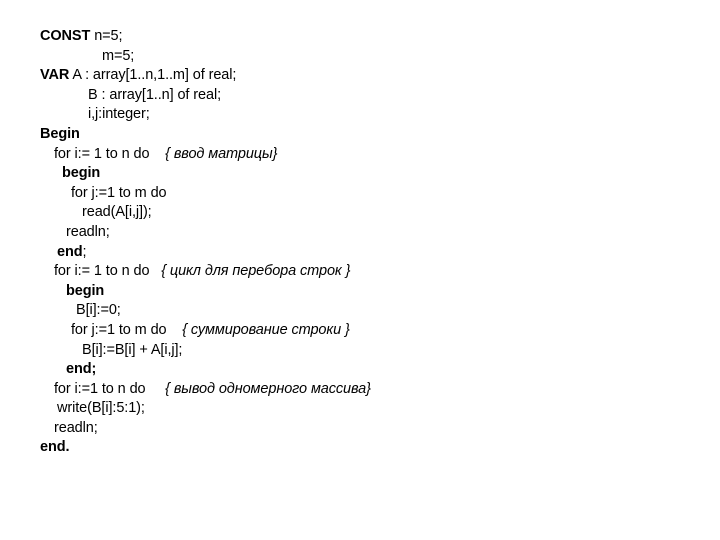 This screenshot has height=540, width=720. What do you see at coordinates (98, 310) in the screenshot?
I see `code-token-plain: B[i]:=0;` at bounding box center [98, 310].